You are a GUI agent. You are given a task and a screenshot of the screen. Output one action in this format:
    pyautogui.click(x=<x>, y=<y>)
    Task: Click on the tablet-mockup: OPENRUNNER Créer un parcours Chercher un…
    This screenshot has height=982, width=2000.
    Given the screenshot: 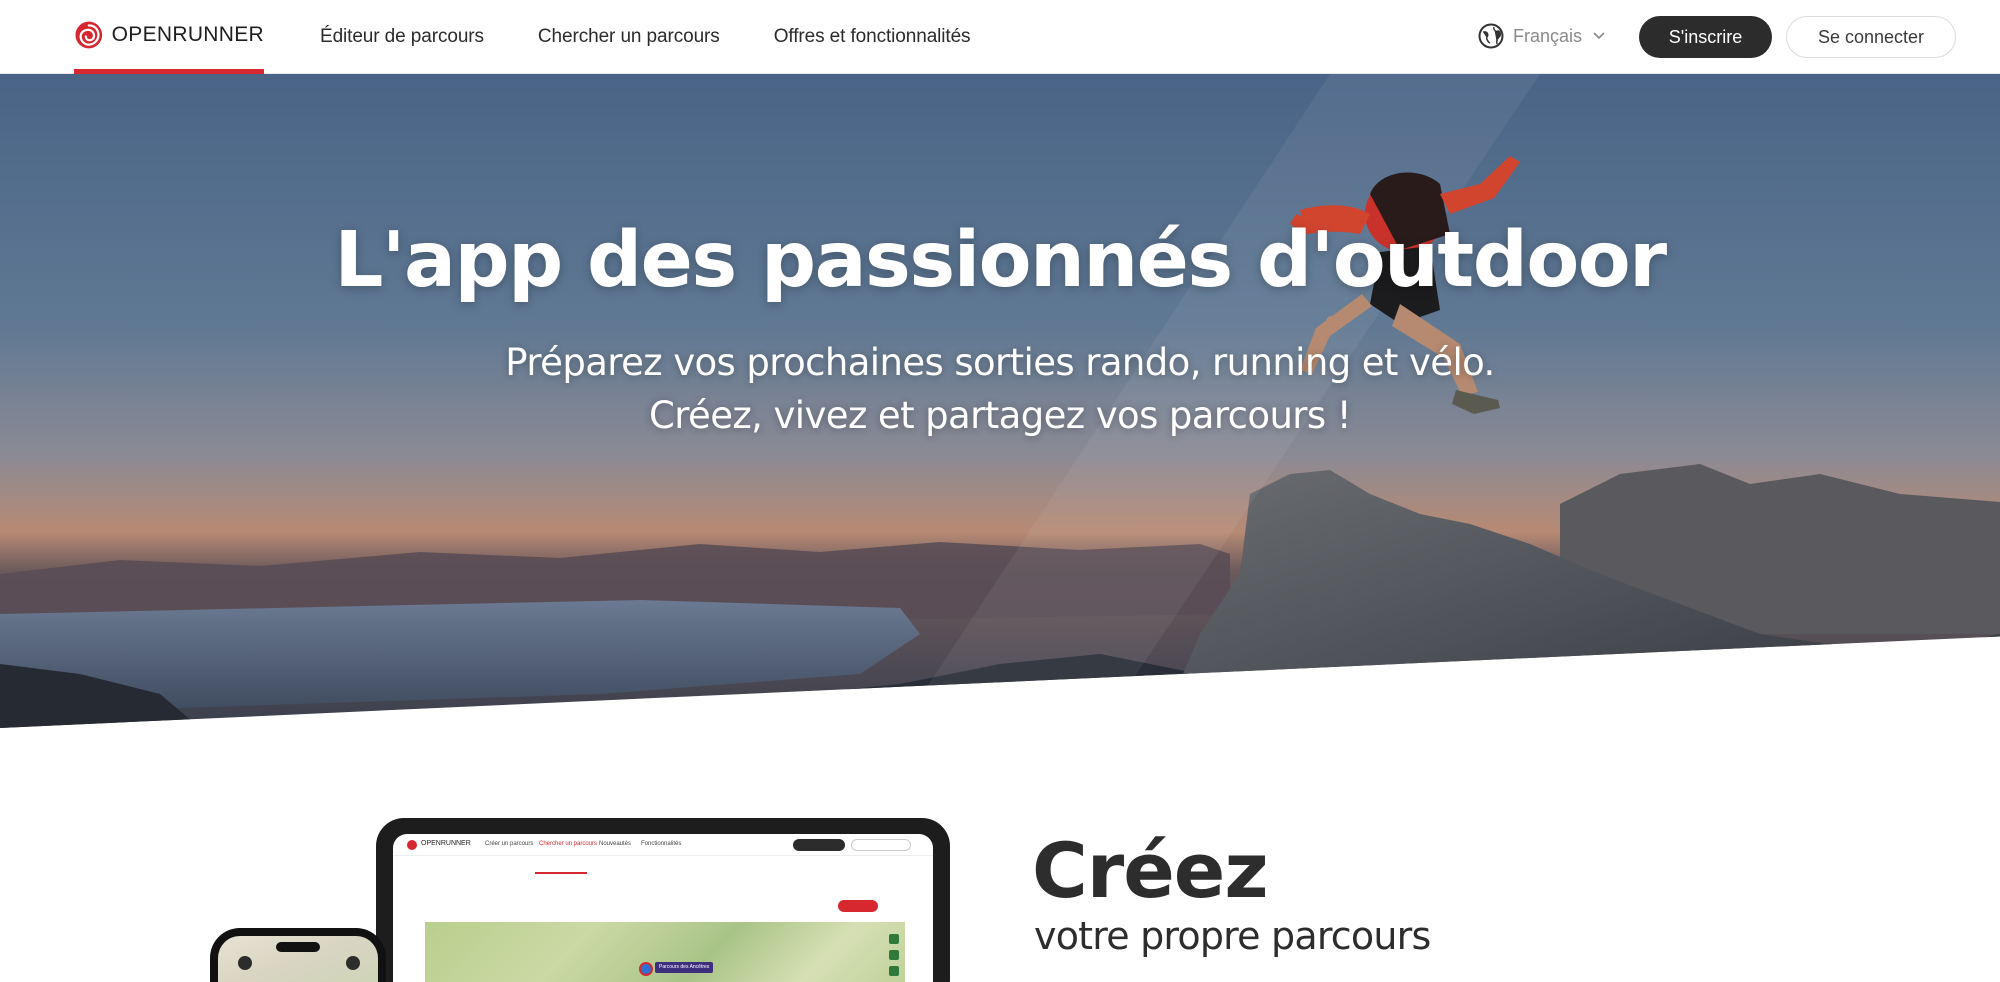 What is the action you would take?
    pyautogui.click(x=663, y=900)
    